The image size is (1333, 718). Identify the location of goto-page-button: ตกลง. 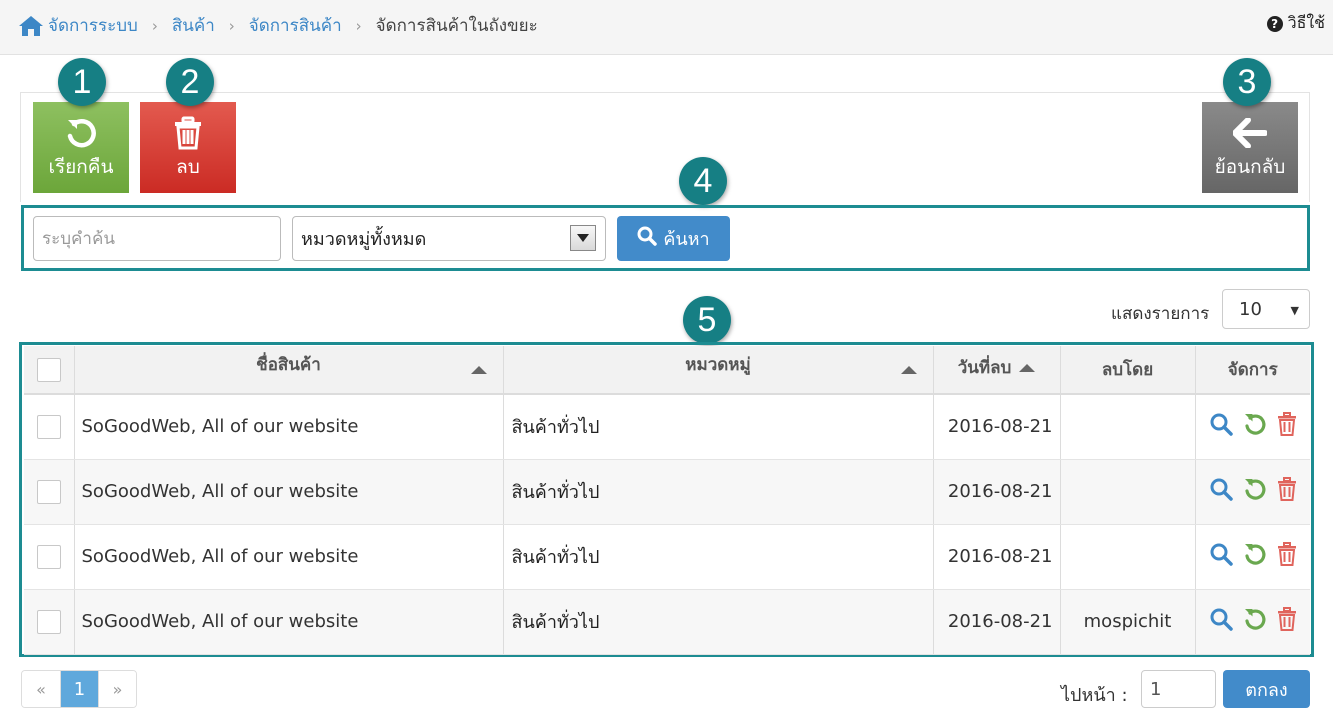
(1266, 689).